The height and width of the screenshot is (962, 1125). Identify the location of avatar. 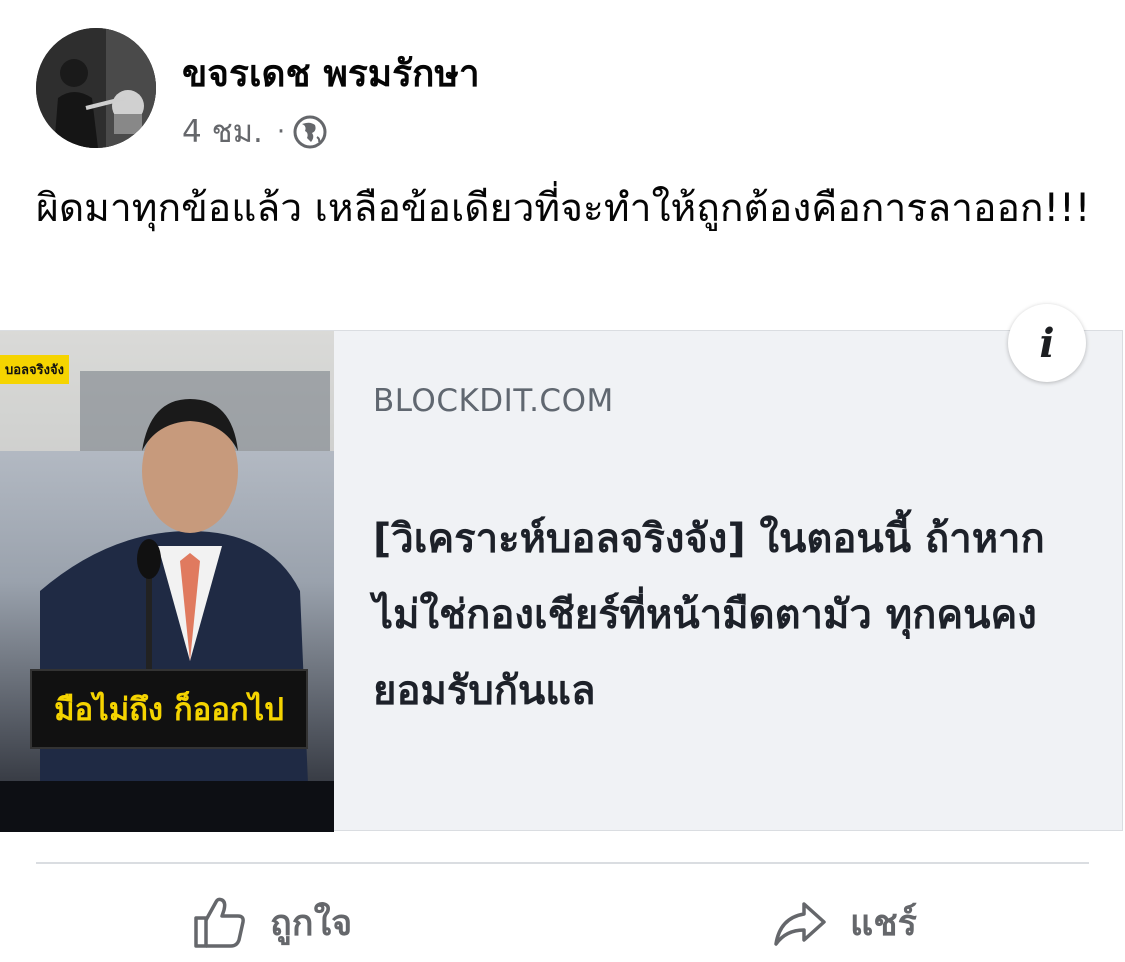
(96, 88).